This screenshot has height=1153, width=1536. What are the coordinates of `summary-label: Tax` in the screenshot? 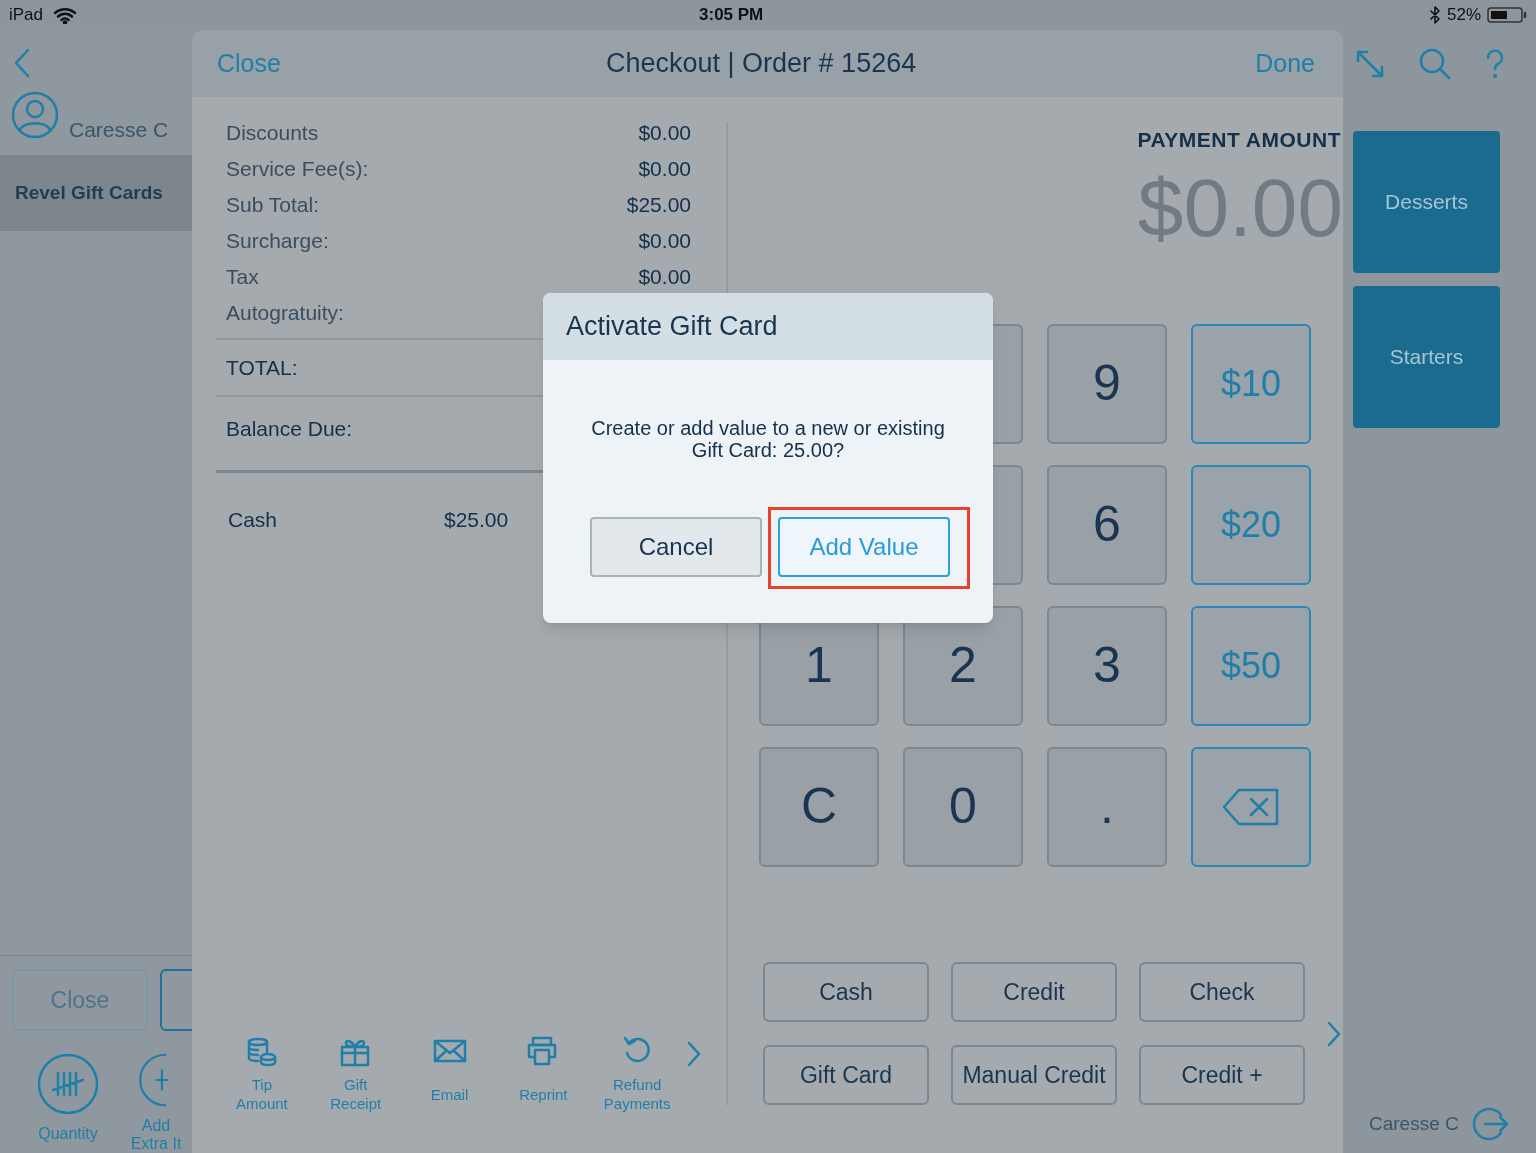 It's located at (242, 277).